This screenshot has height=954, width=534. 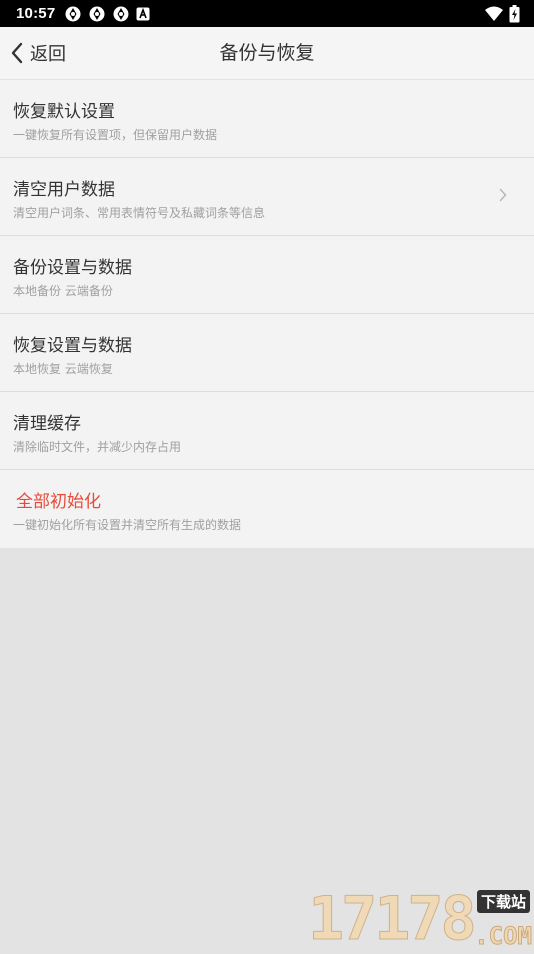 What do you see at coordinates (17, 53) in the screenshot?
I see `chevron-left-icon` at bounding box center [17, 53].